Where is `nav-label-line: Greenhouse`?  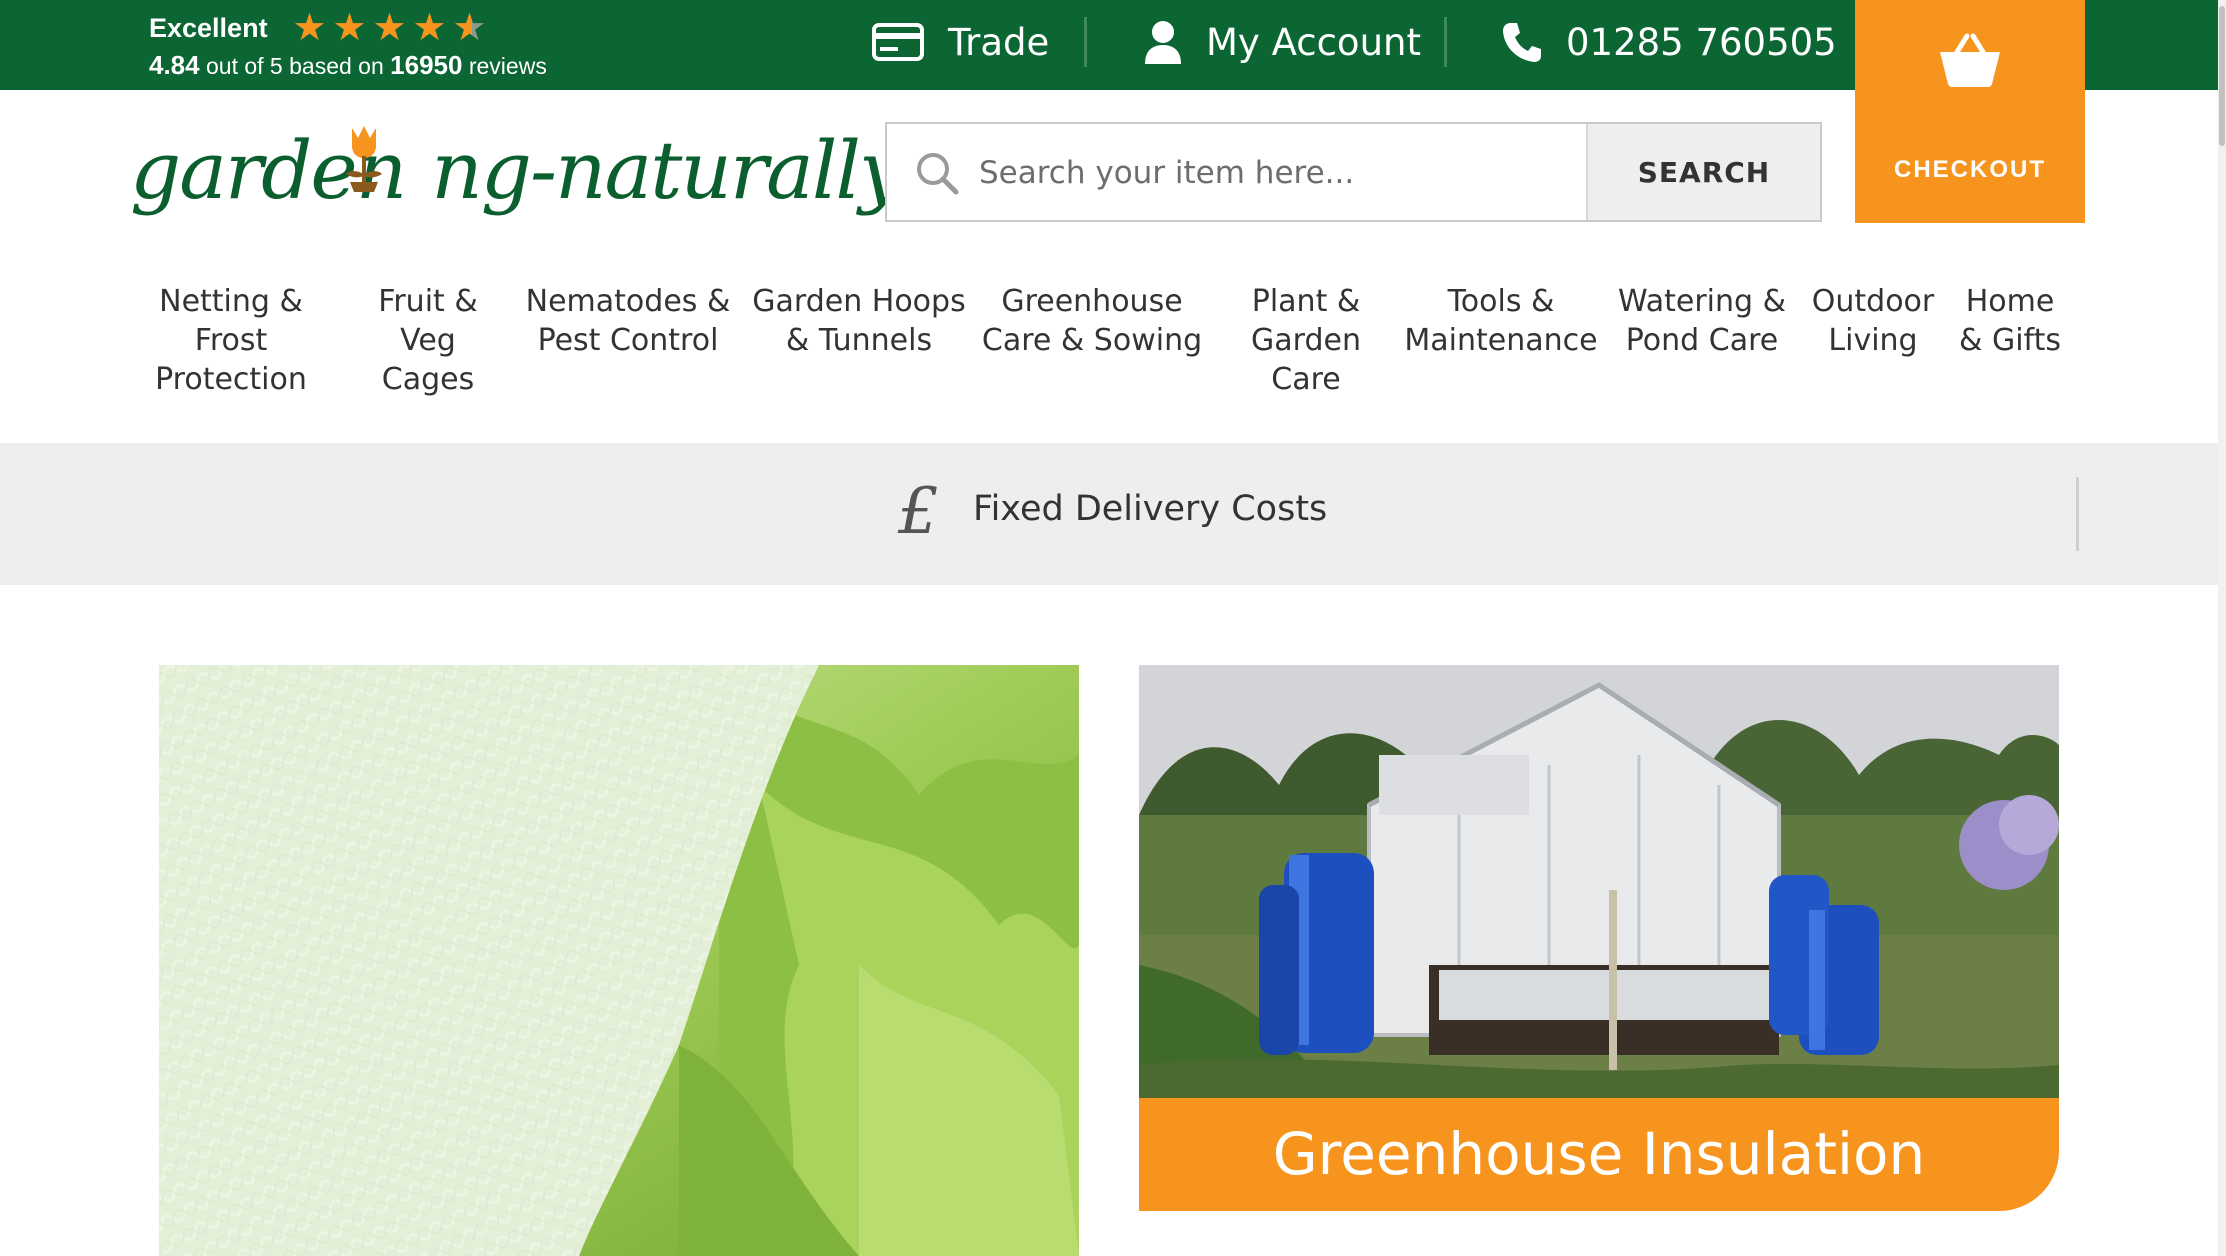 nav-label-line: Greenhouse is located at coordinates (1092, 301).